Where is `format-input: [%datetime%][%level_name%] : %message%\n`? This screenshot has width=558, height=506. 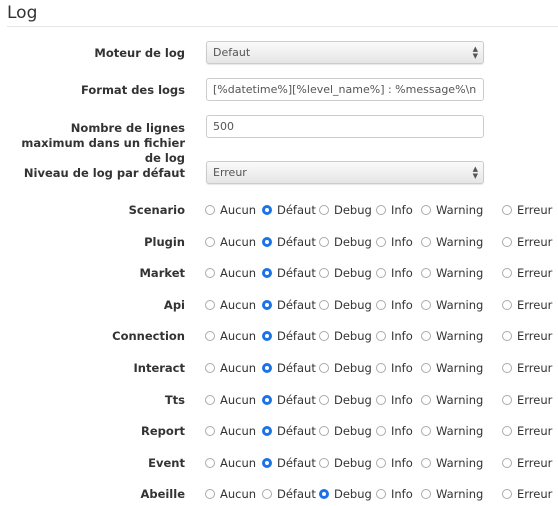 format-input: [%datetime%][%level_name%] : %message%\n is located at coordinates (345, 89).